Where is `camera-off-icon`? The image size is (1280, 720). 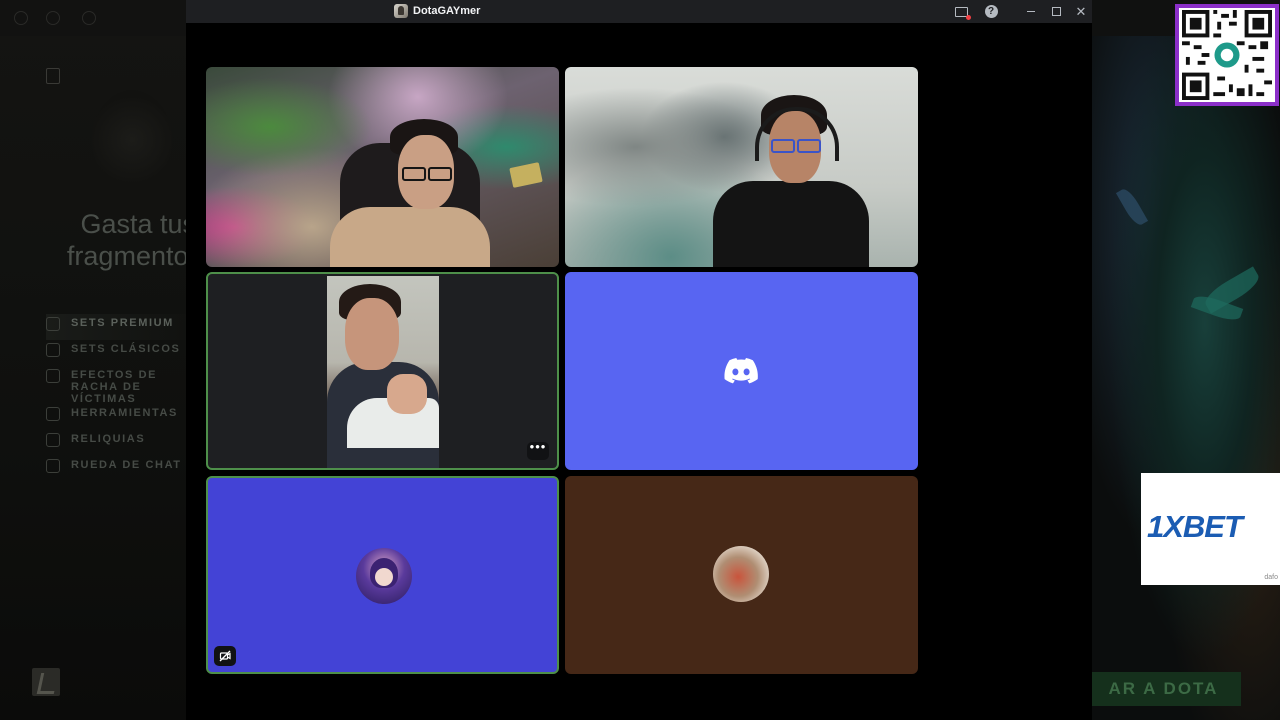
camera-off-icon is located at coordinates (225, 656).